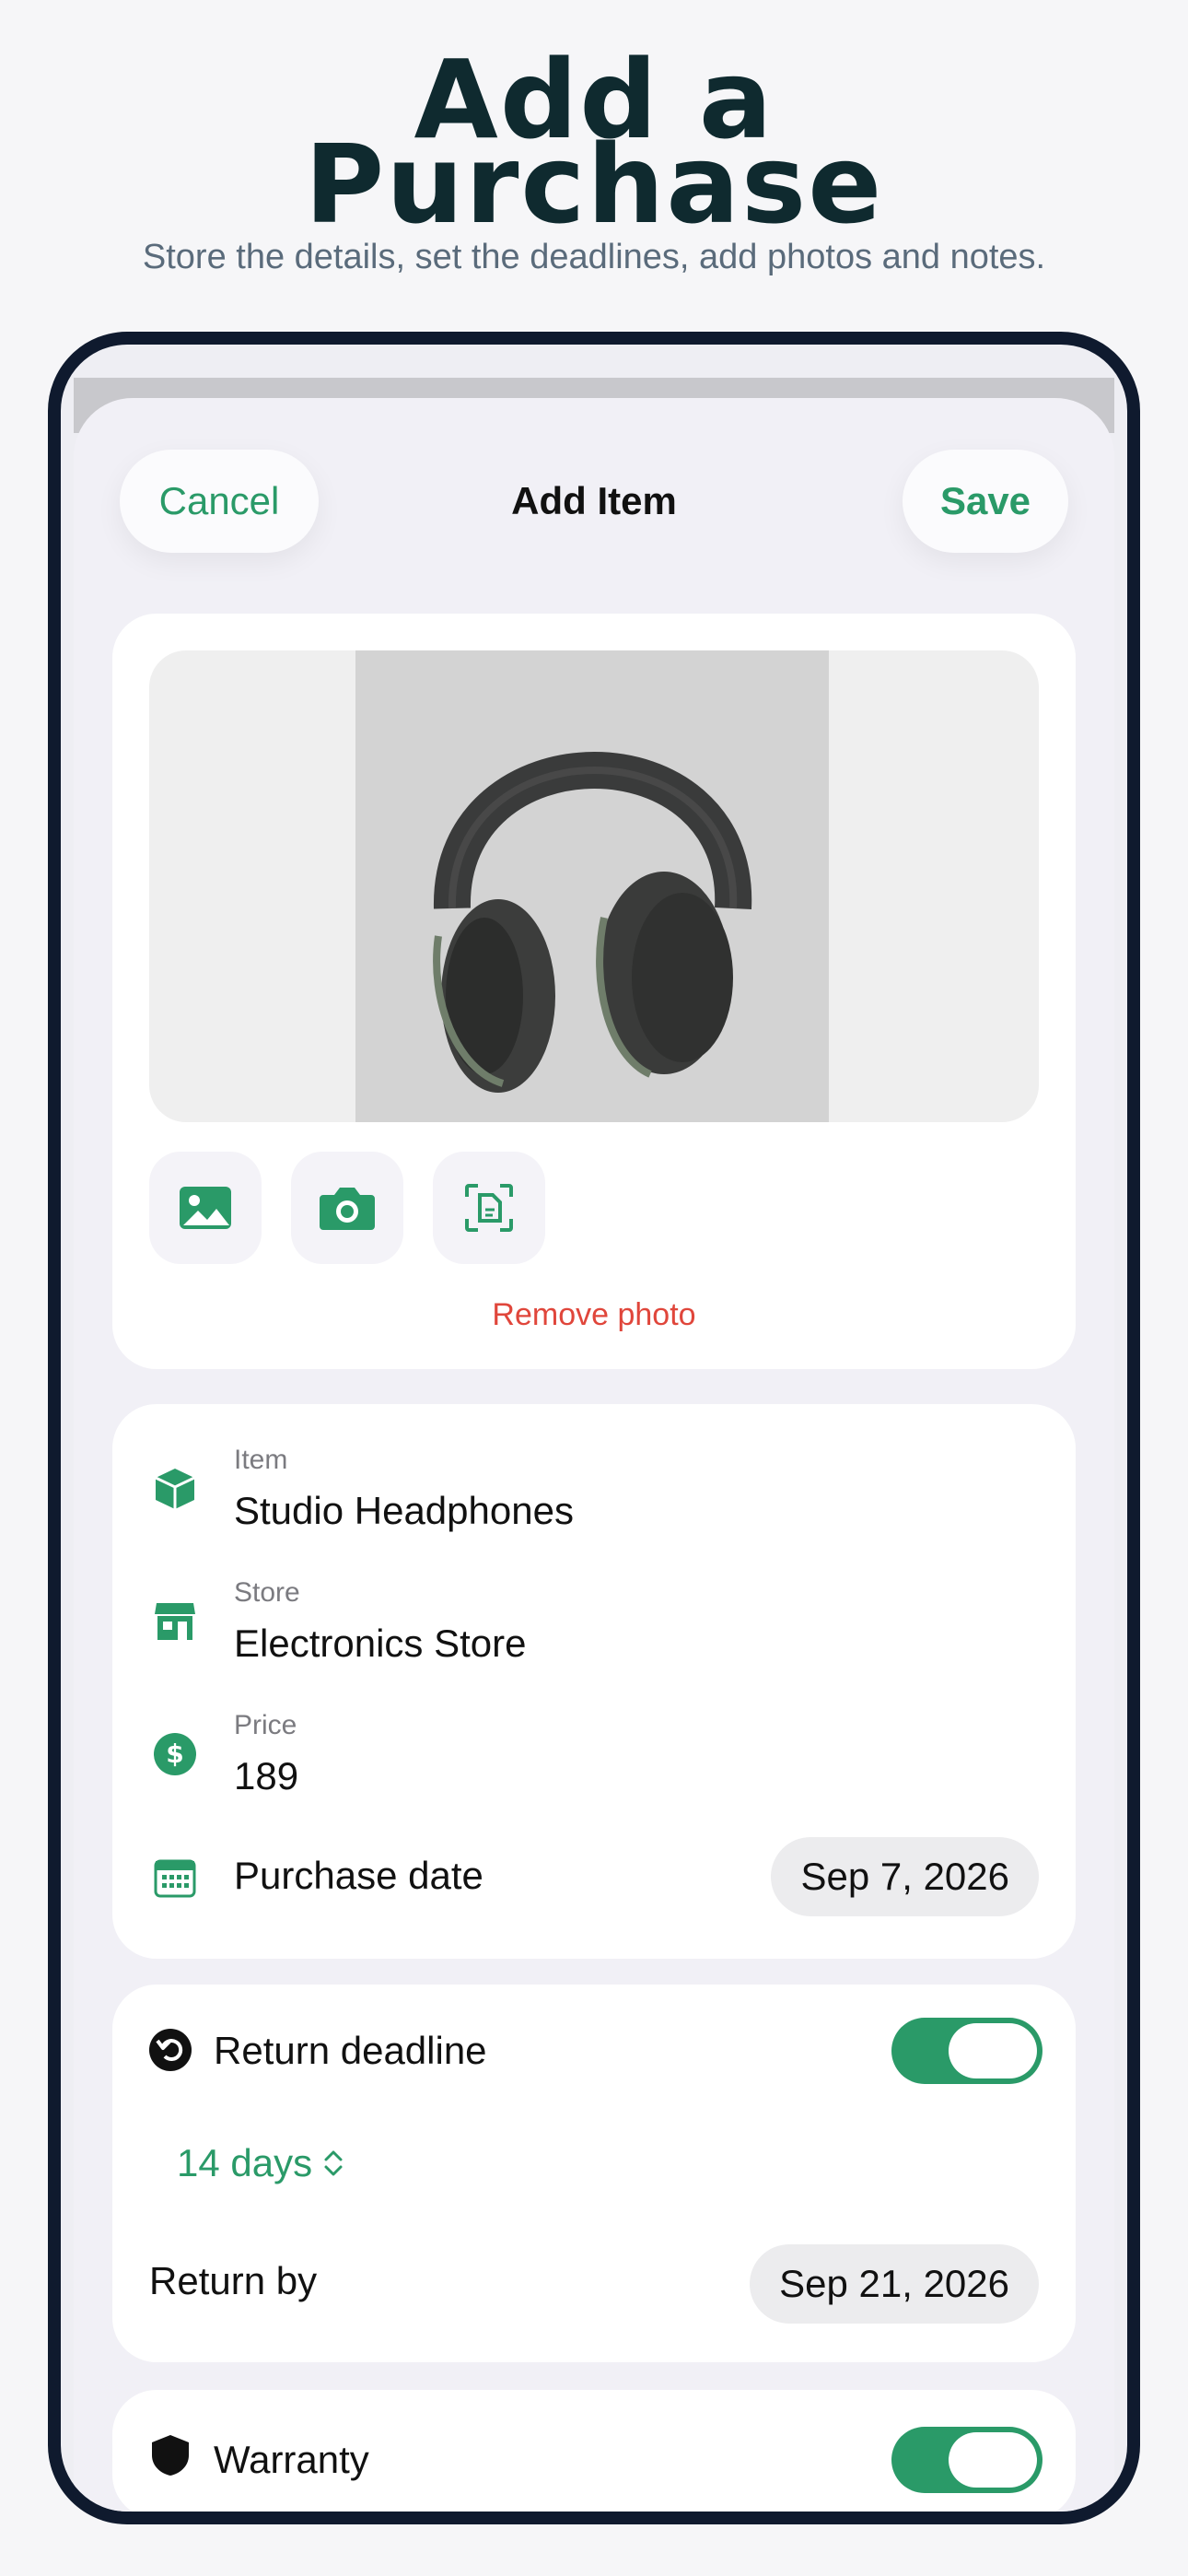 This screenshot has width=1188, height=2576. I want to click on return-arrow-icon, so click(170, 2050).